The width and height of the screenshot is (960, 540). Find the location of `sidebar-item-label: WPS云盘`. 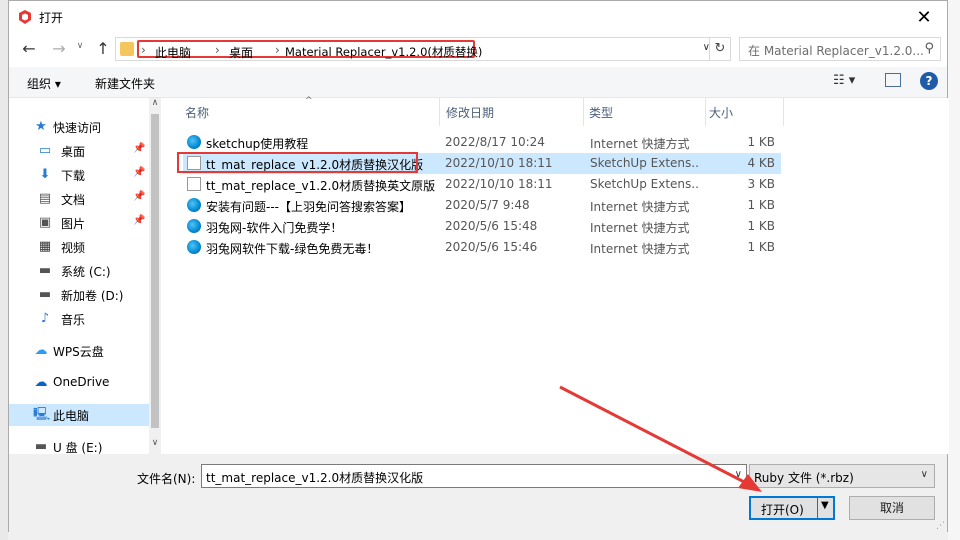

sidebar-item-label: WPS云盘 is located at coordinates (78, 352).